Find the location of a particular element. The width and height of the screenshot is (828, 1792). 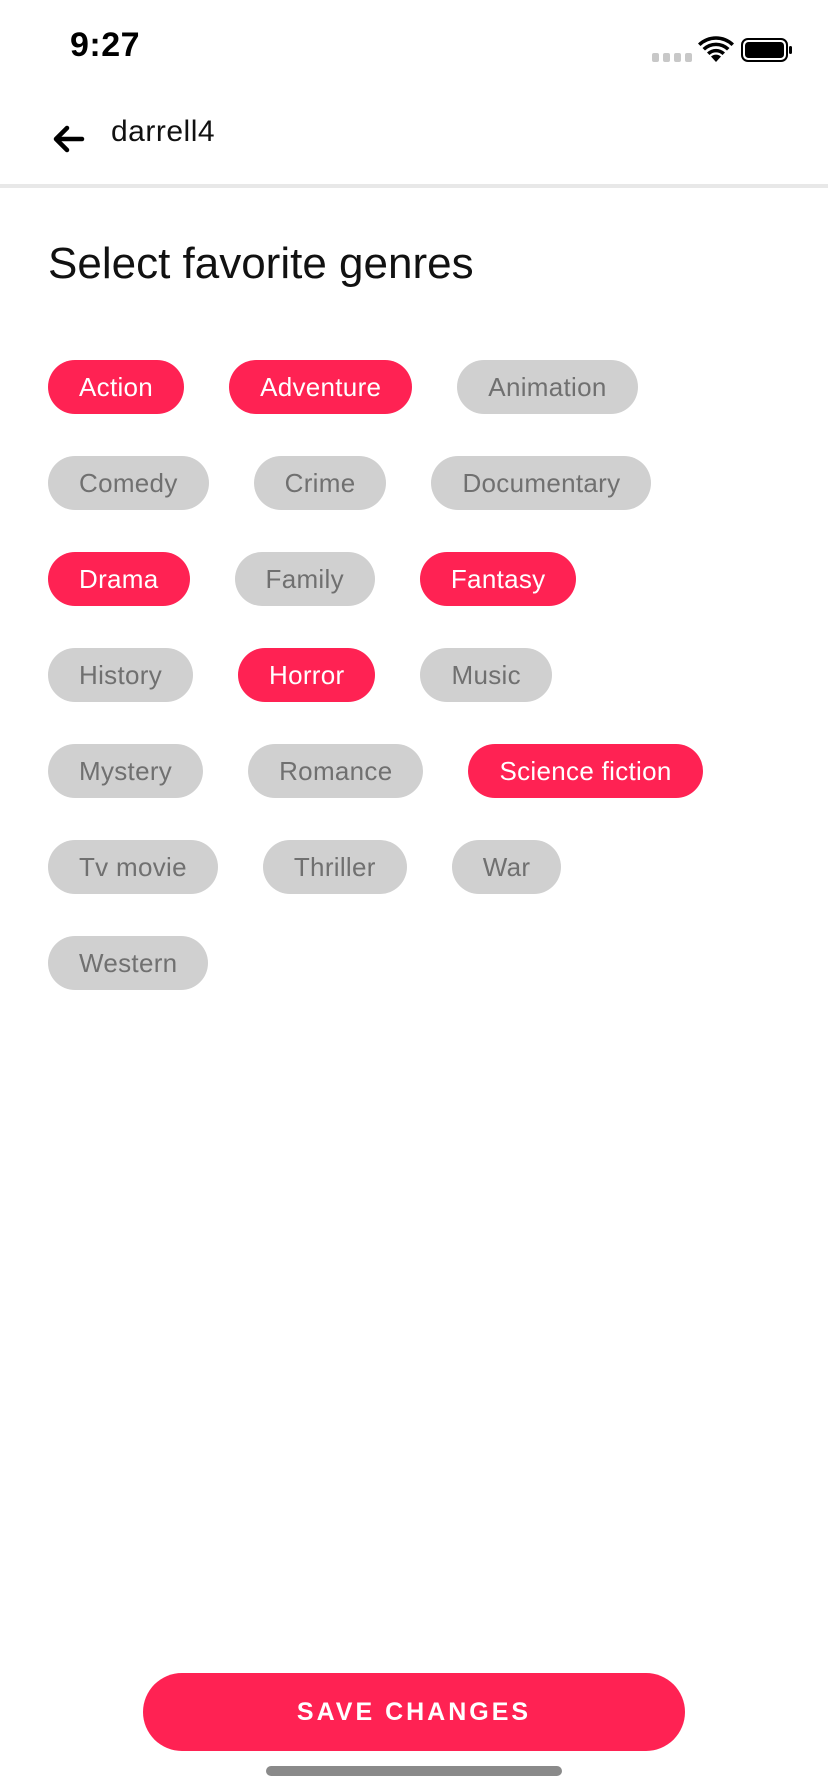

chip-row: Tv movie Thriller War is located at coordinates (418, 867).